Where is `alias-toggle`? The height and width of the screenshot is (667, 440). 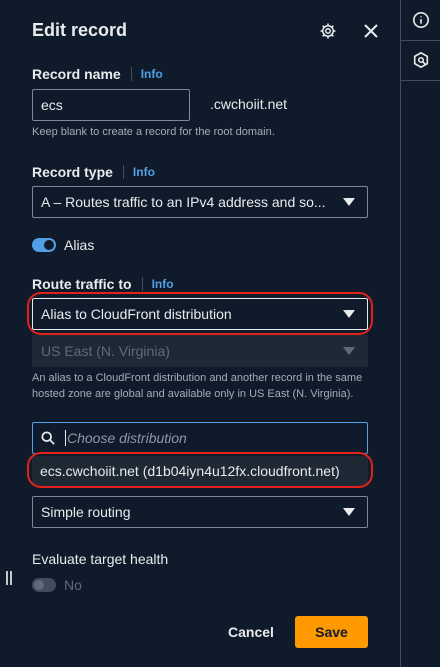 alias-toggle is located at coordinates (44, 245).